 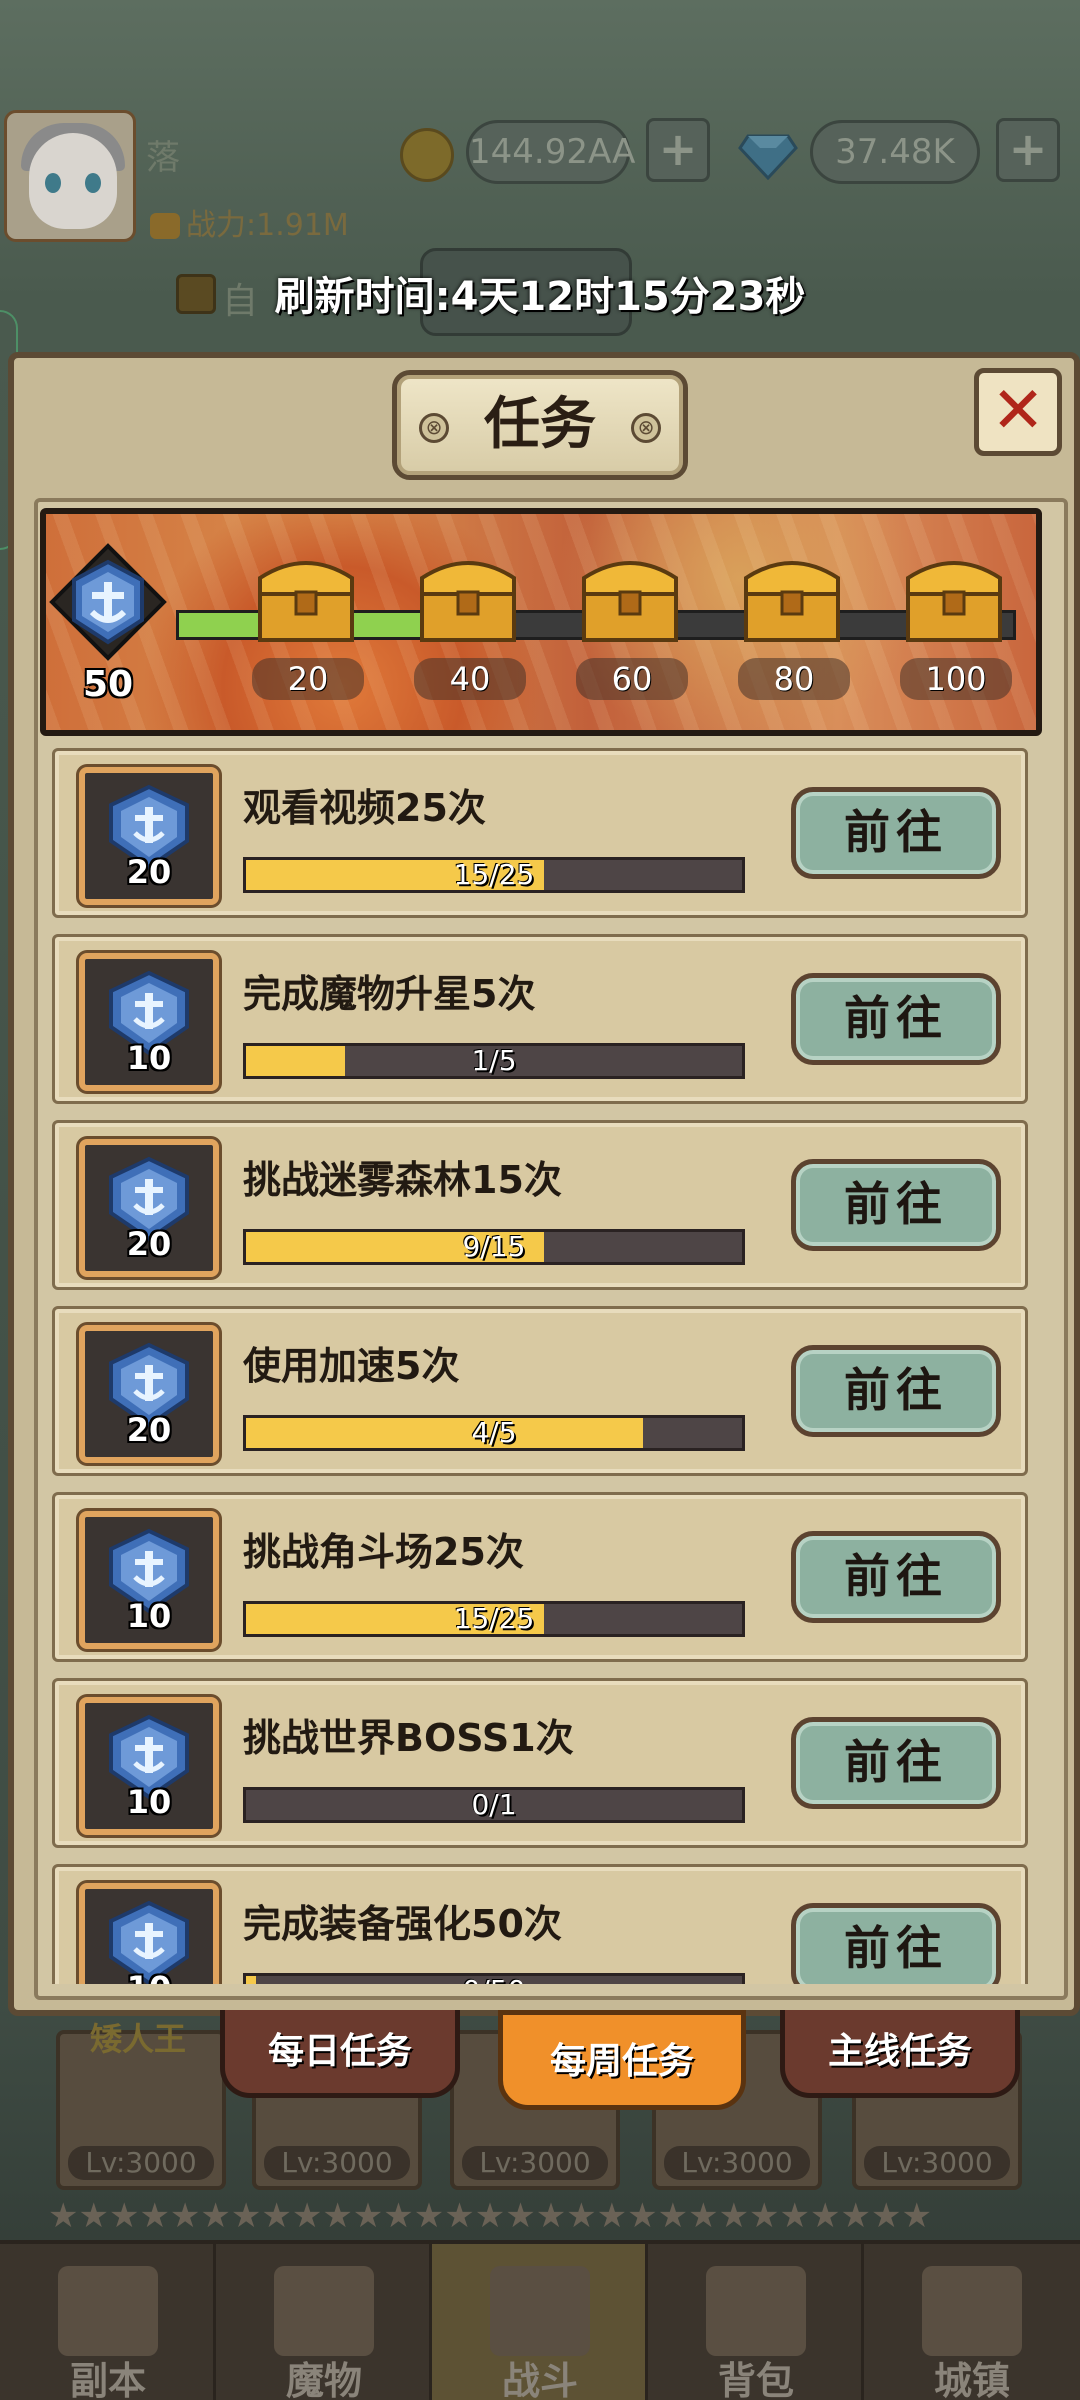 I want to click on hero-star-rows: ★★★★★★★★★★★★★★★★★★★★★★★★★★★★★, so click(x=490, y=2216).